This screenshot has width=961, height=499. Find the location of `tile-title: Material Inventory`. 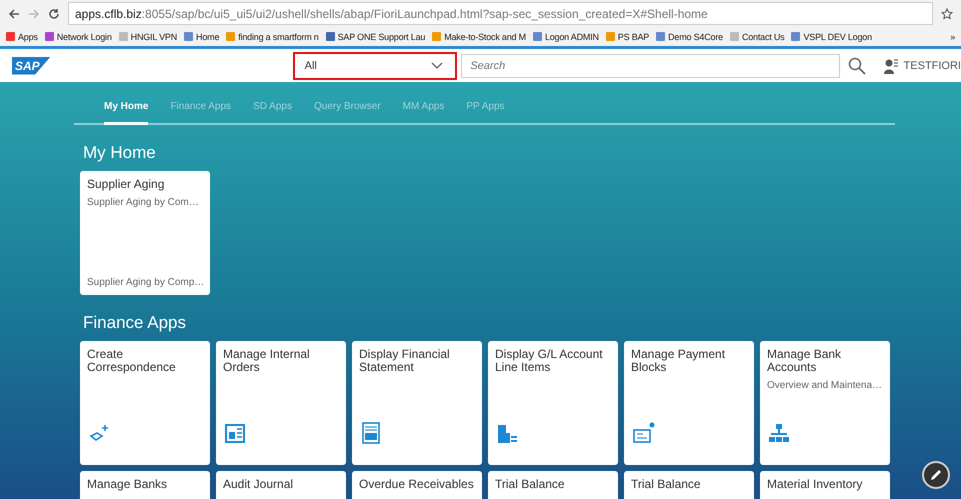

tile-title: Material Inventory is located at coordinates (815, 484).